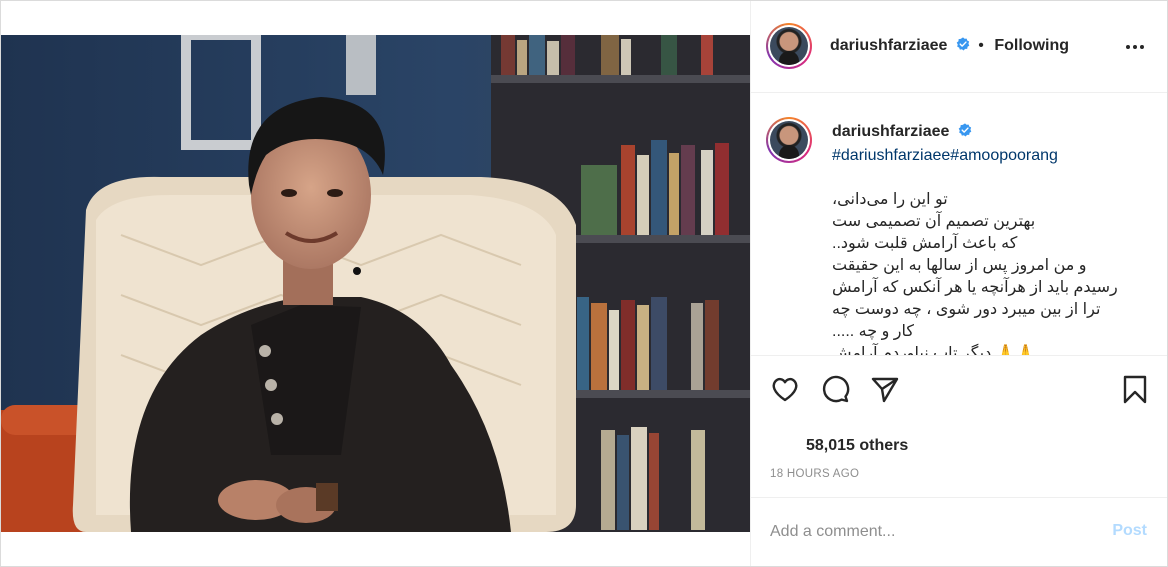 The height and width of the screenshot is (567, 1168). What do you see at coordinates (814, 474) in the screenshot?
I see `post-timestamp: 18 HOURS AGO` at bounding box center [814, 474].